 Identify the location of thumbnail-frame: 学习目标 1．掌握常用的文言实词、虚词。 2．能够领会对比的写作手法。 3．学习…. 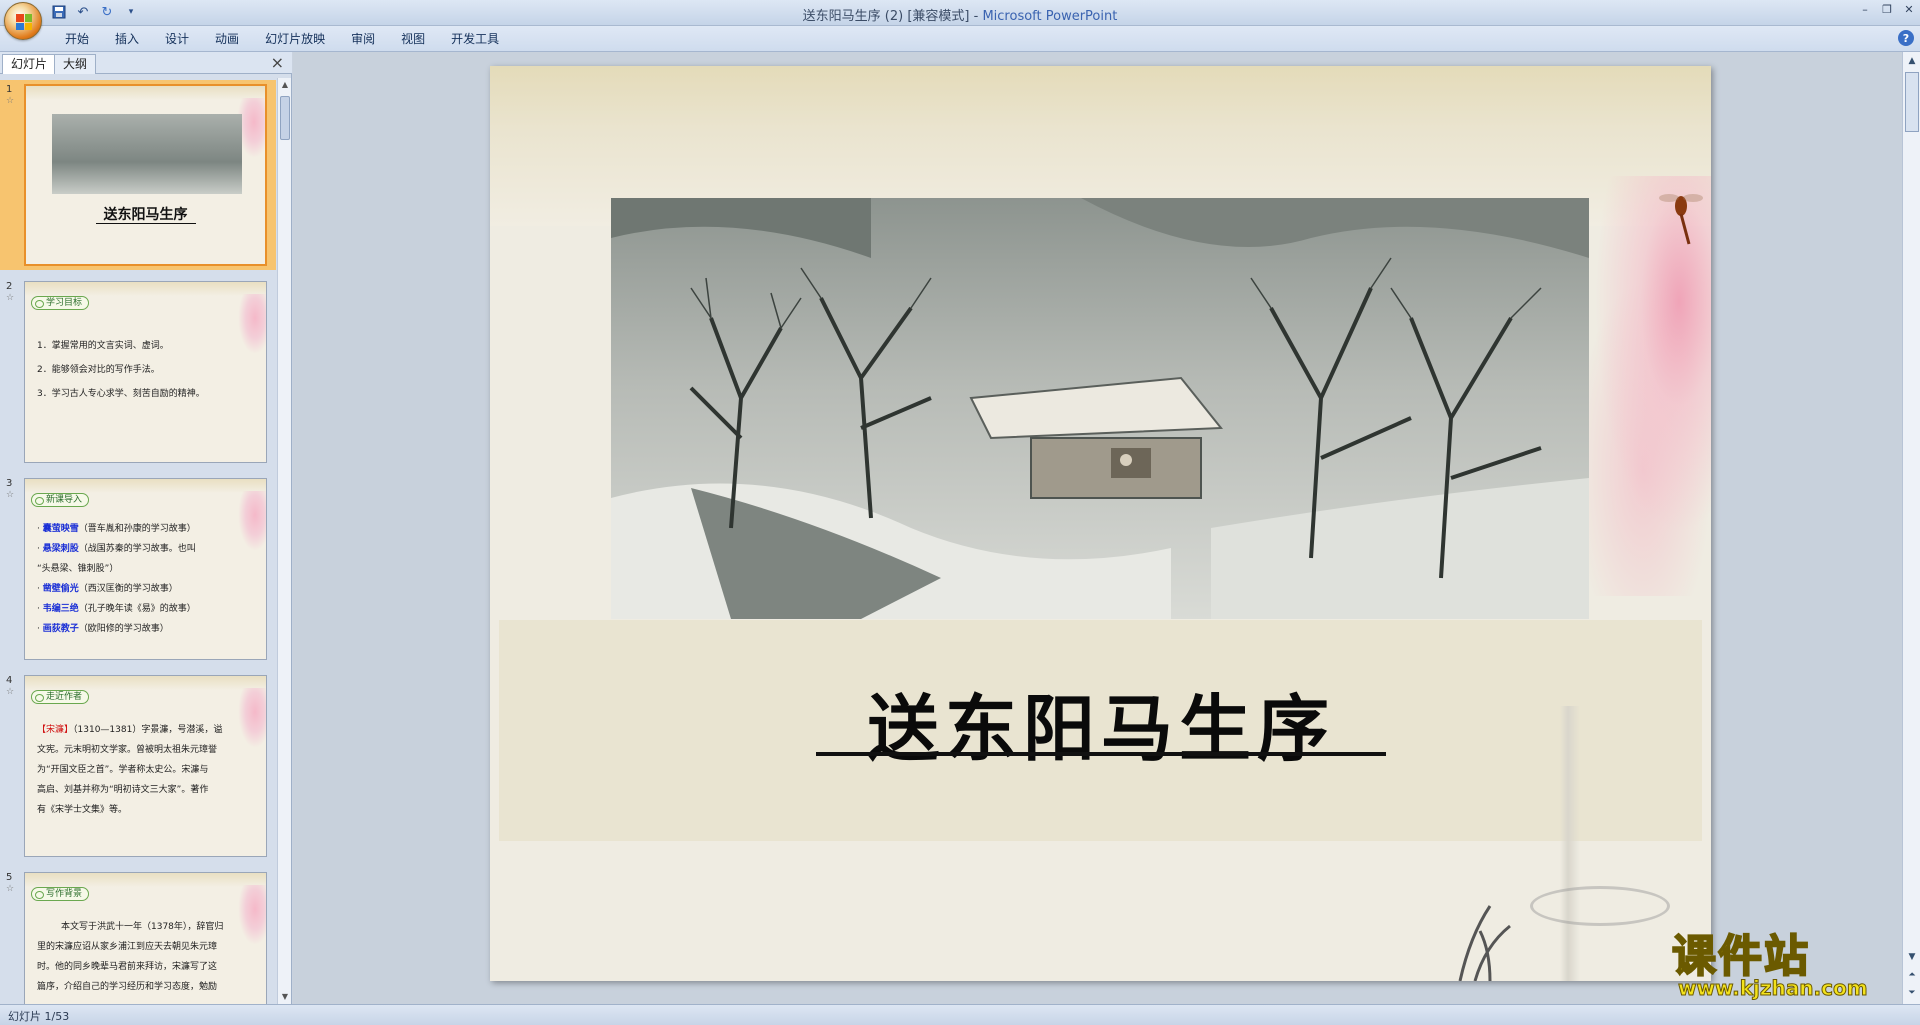
(145, 372).